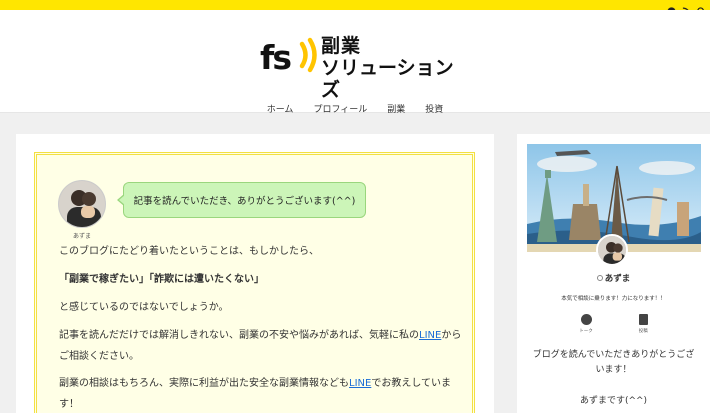  Describe the element at coordinates (275, 57) in the screenshot. I see `logo-mark-text: fs` at that location.